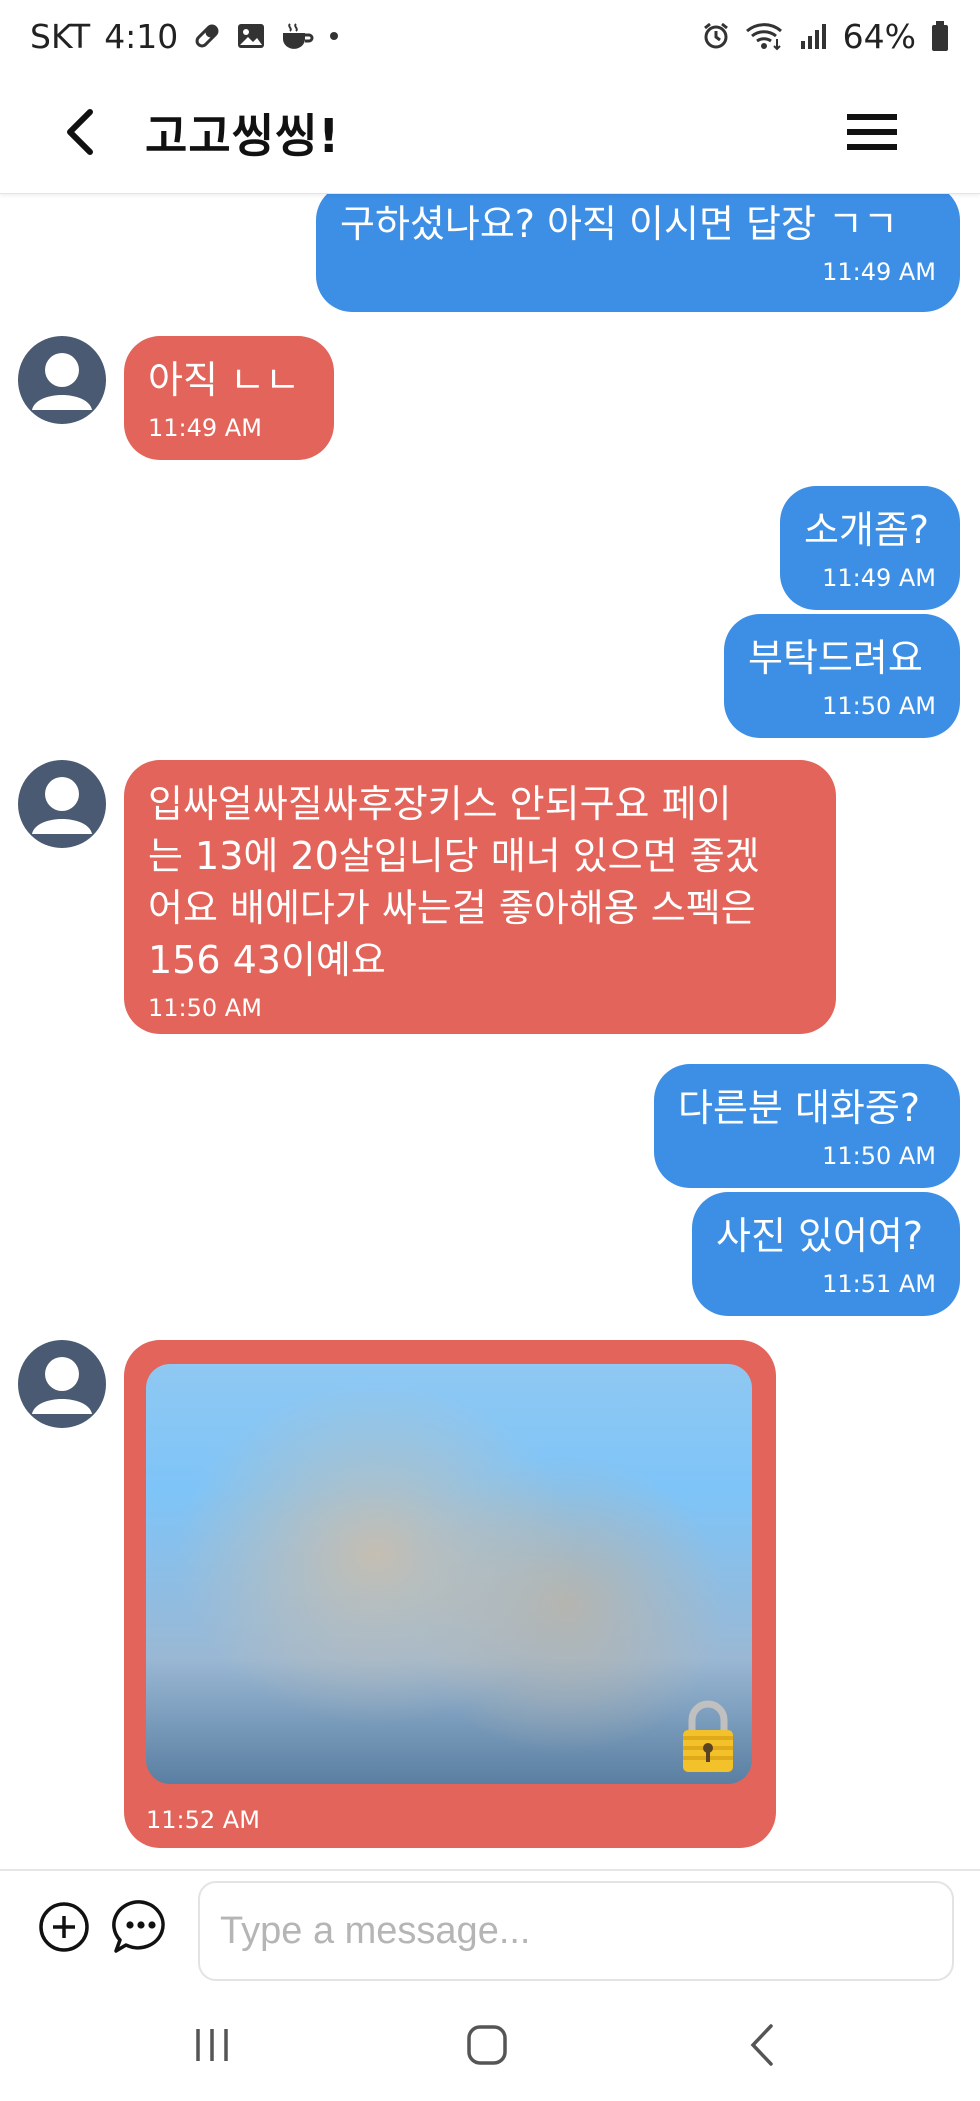 Image resolution: width=980 pixels, height=2101 pixels. Describe the element at coordinates (638, 253) in the screenshot. I see `message-bubble-outgoing: 구하셨나요? 아직 이시면 답장 ㄱㄱ 11:49 AM` at that location.